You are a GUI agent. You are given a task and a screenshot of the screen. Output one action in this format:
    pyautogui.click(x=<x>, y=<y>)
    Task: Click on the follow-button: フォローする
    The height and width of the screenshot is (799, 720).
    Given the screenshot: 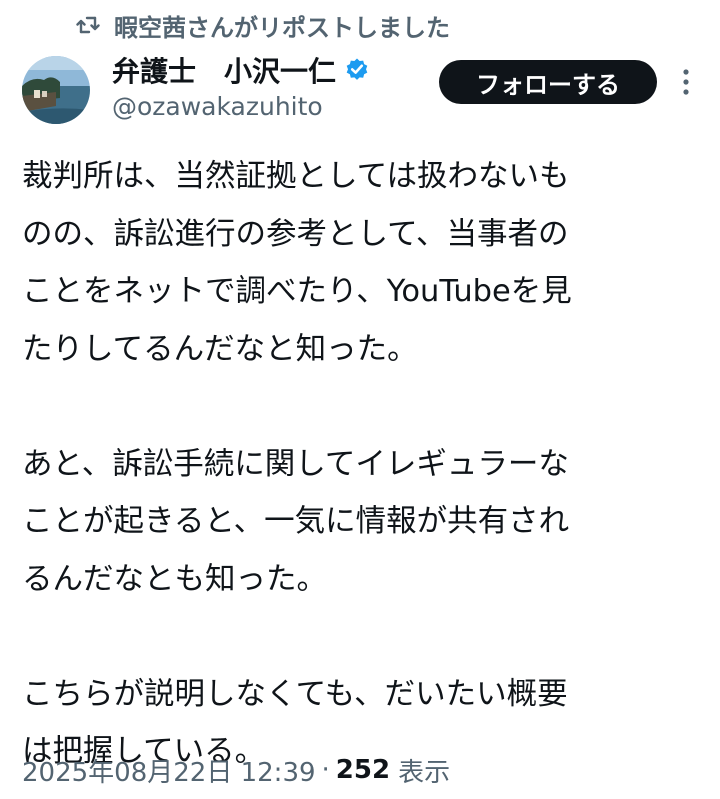 What is the action you would take?
    pyautogui.click(x=548, y=82)
    